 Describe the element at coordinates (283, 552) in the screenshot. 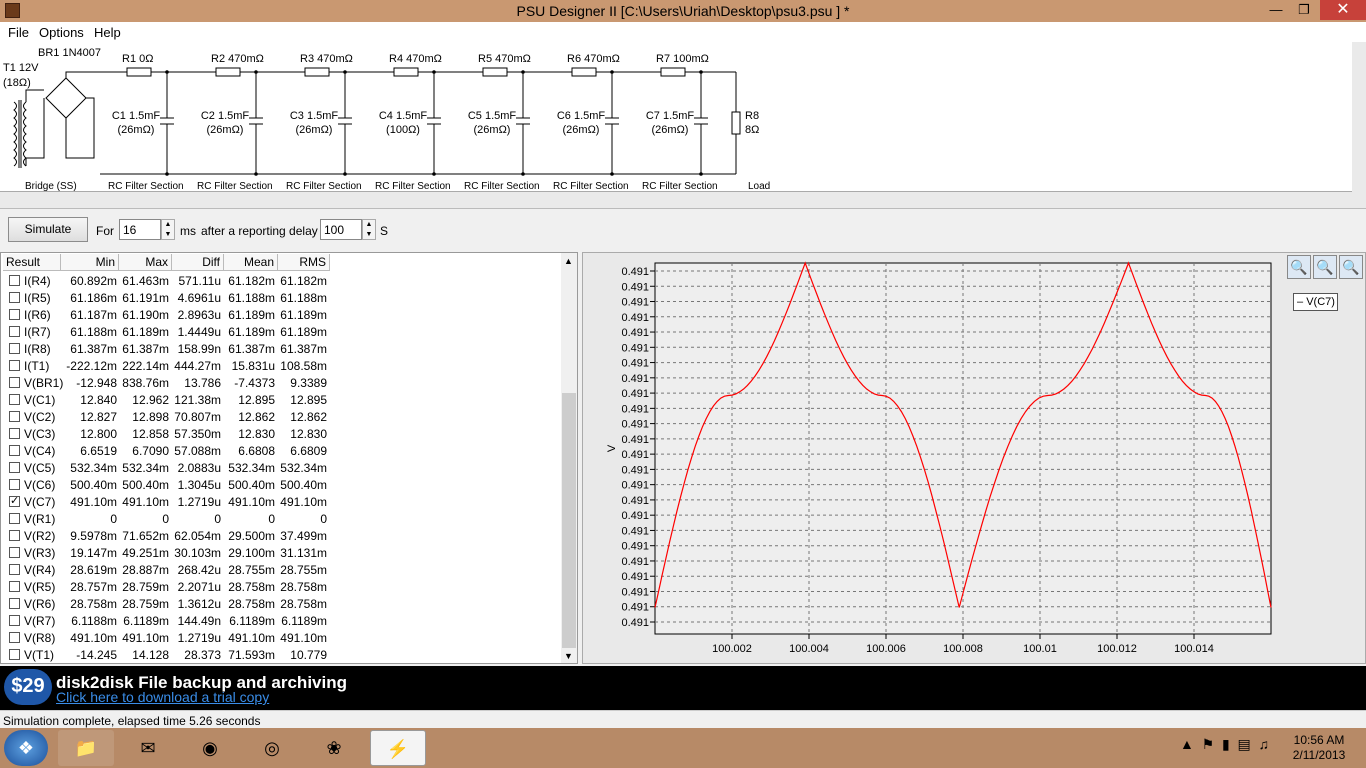

I see `table-row: V(R3) 19.147m 49.251m 30.103m 29.100m 31.131m` at that location.